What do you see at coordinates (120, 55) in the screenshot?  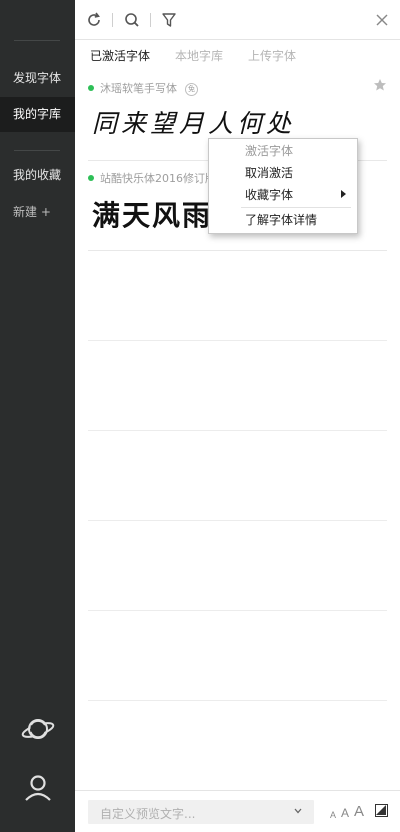 I see `tab-activated-fonts: 已激活字体` at bounding box center [120, 55].